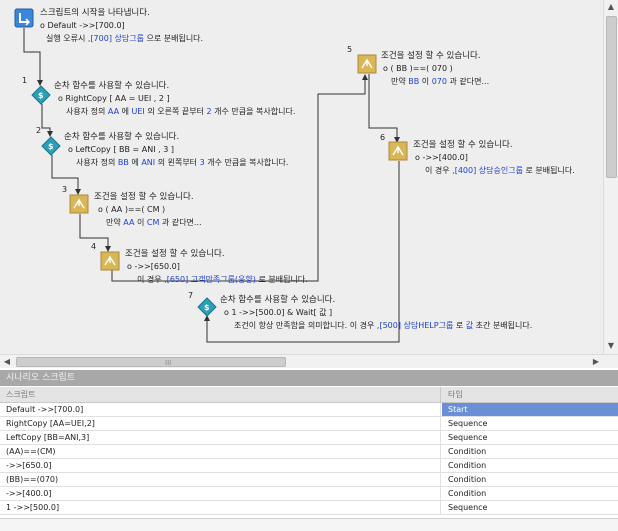 Image resolution: width=618 pixels, height=531 pixels. What do you see at coordinates (220, 423) in the screenshot?
I see `cell-script: RightCopy [AA=UEI,2]` at bounding box center [220, 423].